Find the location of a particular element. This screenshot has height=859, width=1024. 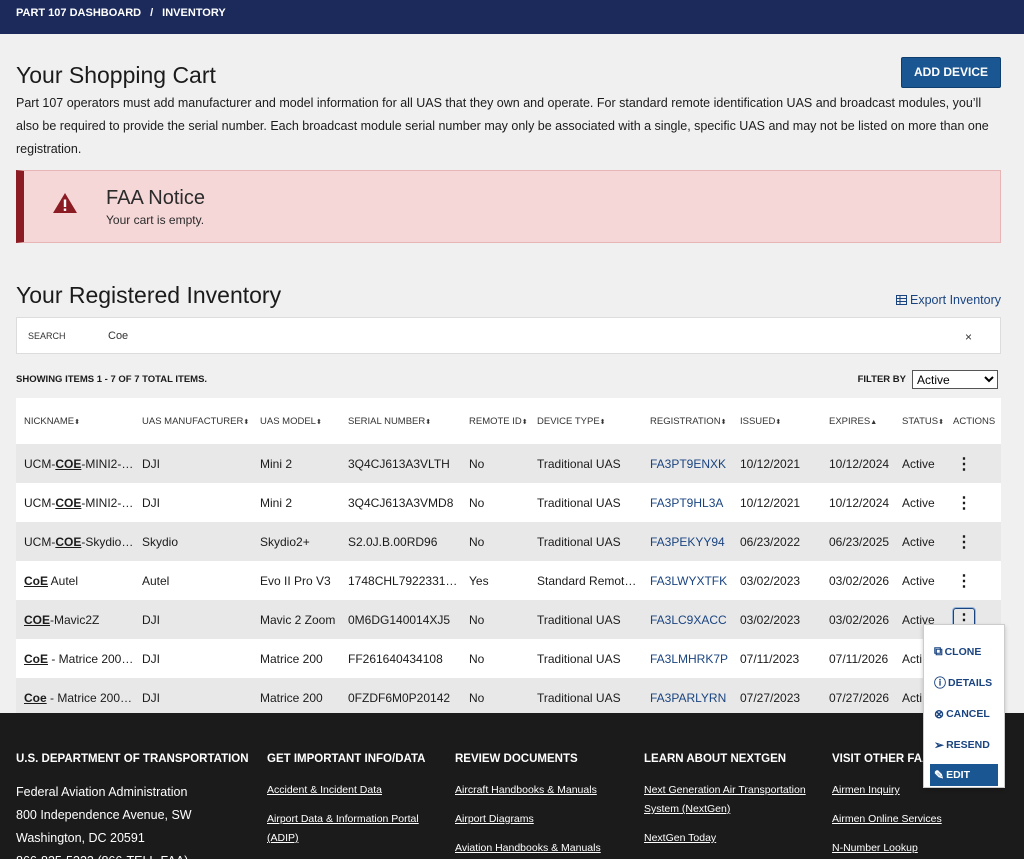

column-header: UAS MANUFACTURER⬍ is located at coordinates (193, 421).